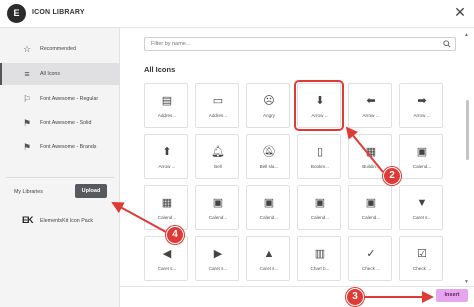 Image resolution: width=474 pixels, height=307 pixels. What do you see at coordinates (27, 147) in the screenshot?
I see `flag-brands-icon: ⚑` at bounding box center [27, 147].